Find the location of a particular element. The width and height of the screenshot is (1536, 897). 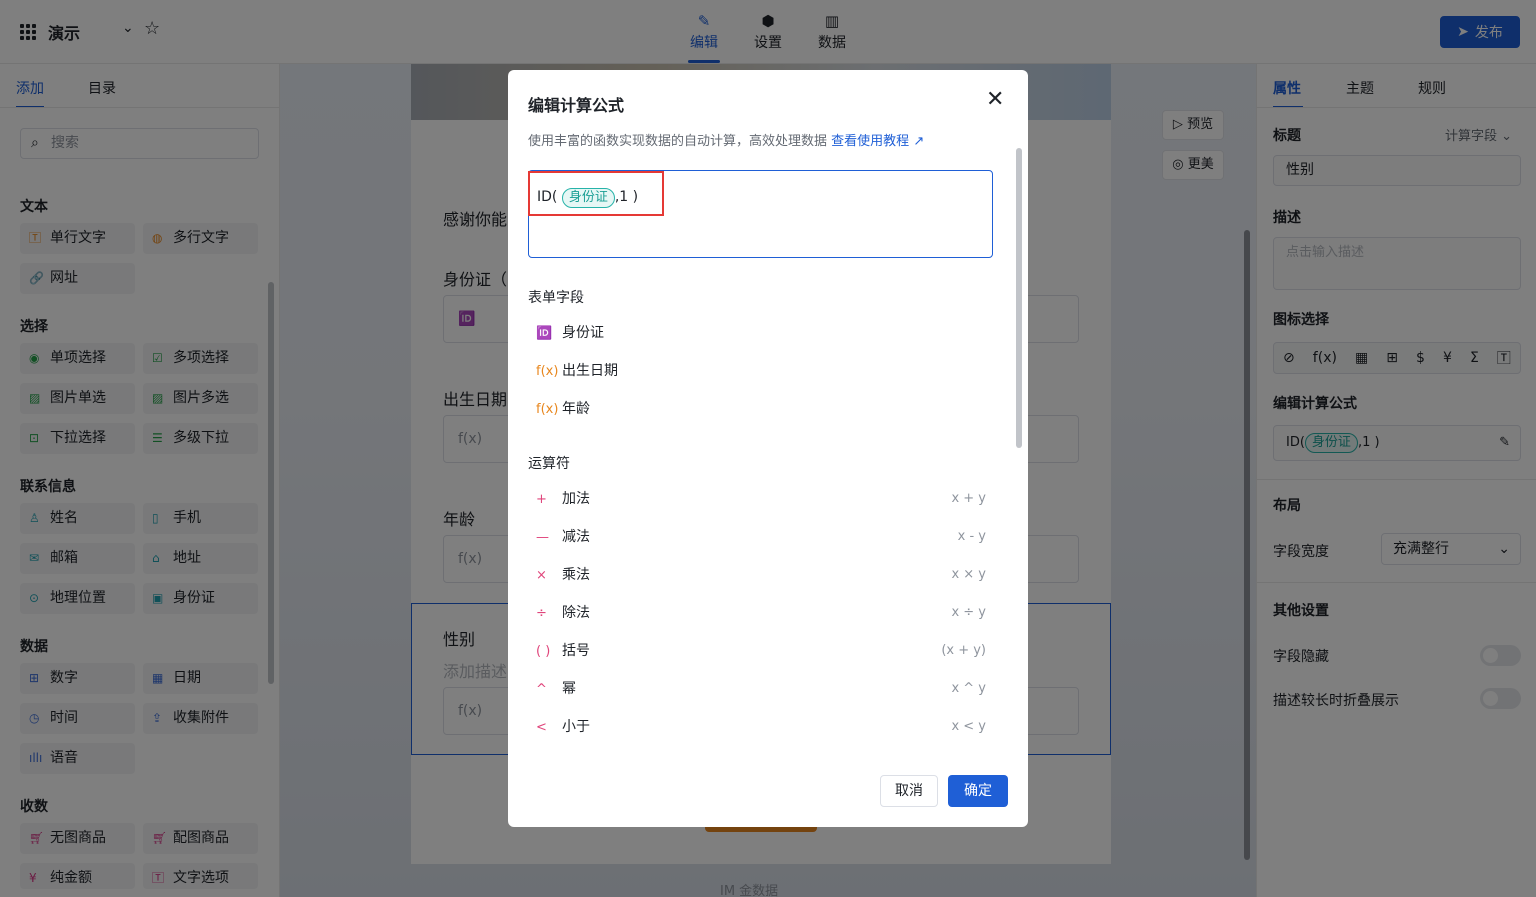

highlight-box is located at coordinates (596, 193).